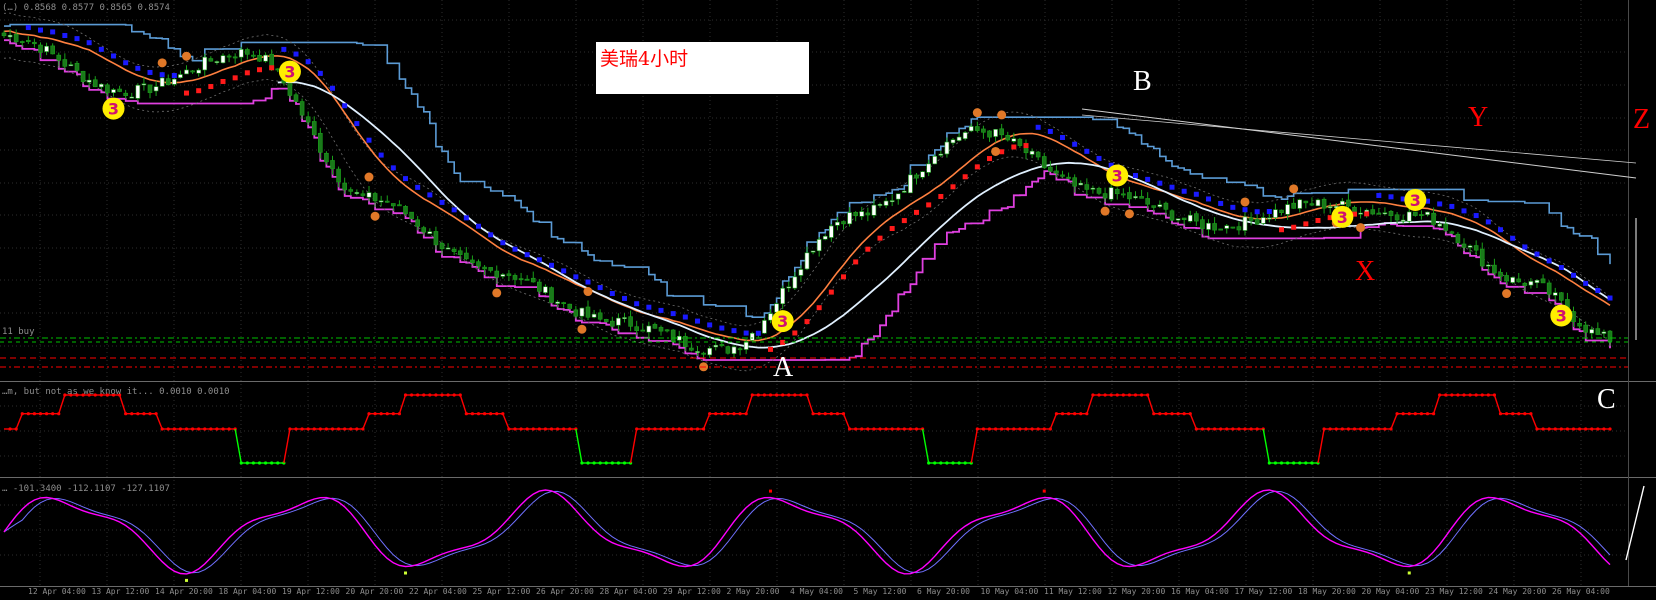 The image size is (1656, 600). Describe the element at coordinates (57, 591) in the screenshot. I see `time-axis-label: 12 Apr 04:00` at that location.